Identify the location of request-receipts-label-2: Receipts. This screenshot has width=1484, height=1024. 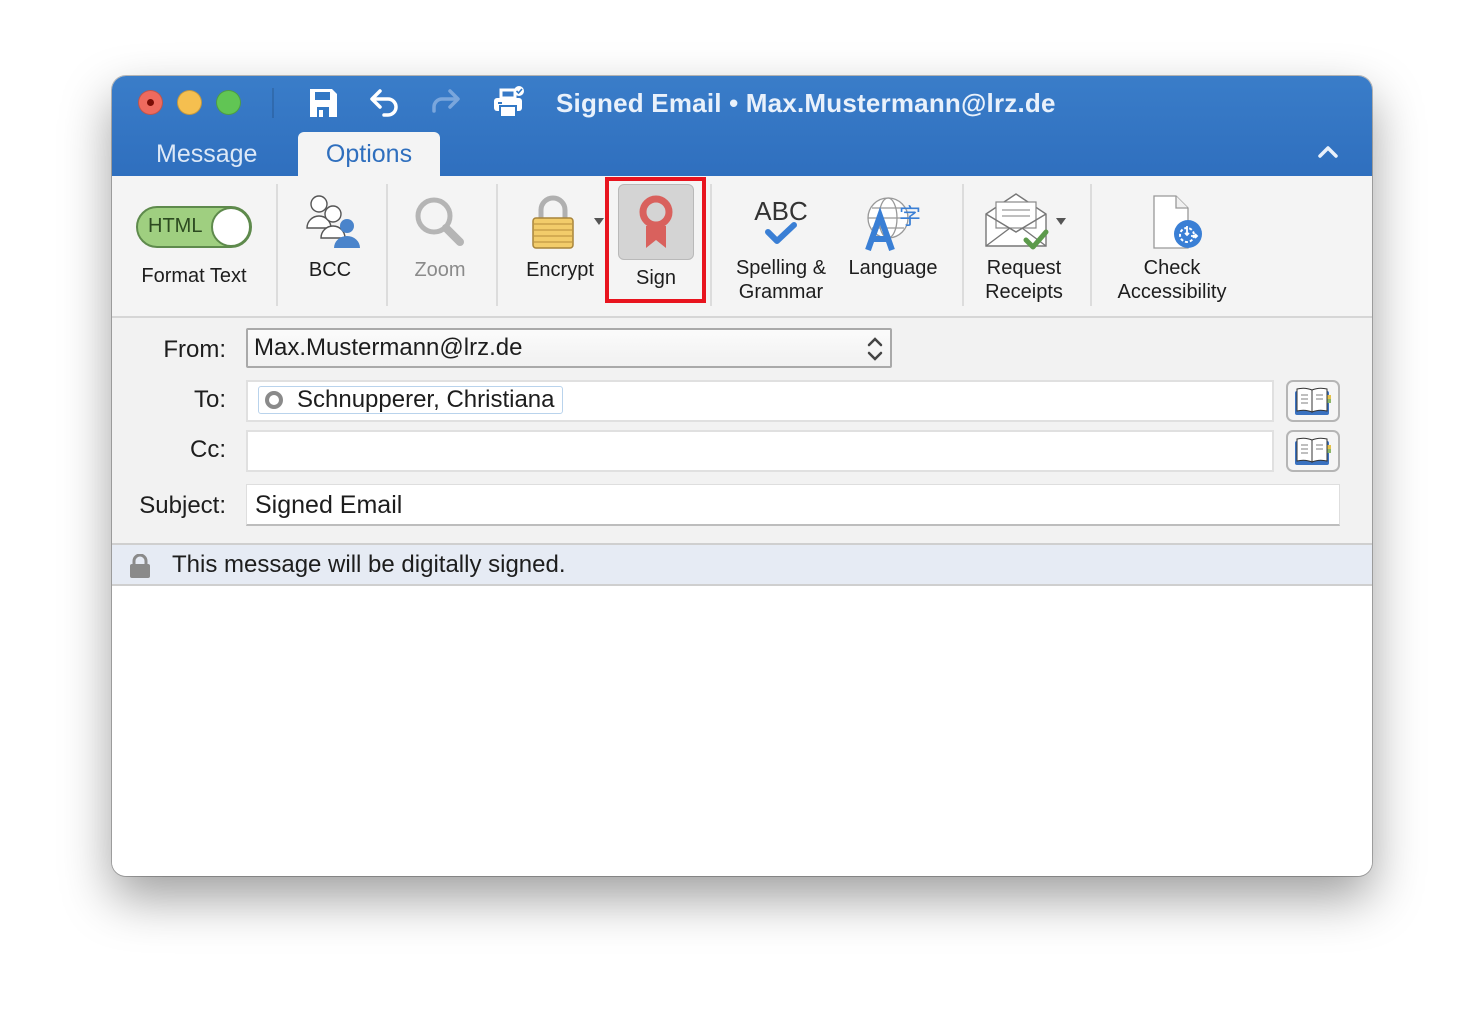
(1024, 292).